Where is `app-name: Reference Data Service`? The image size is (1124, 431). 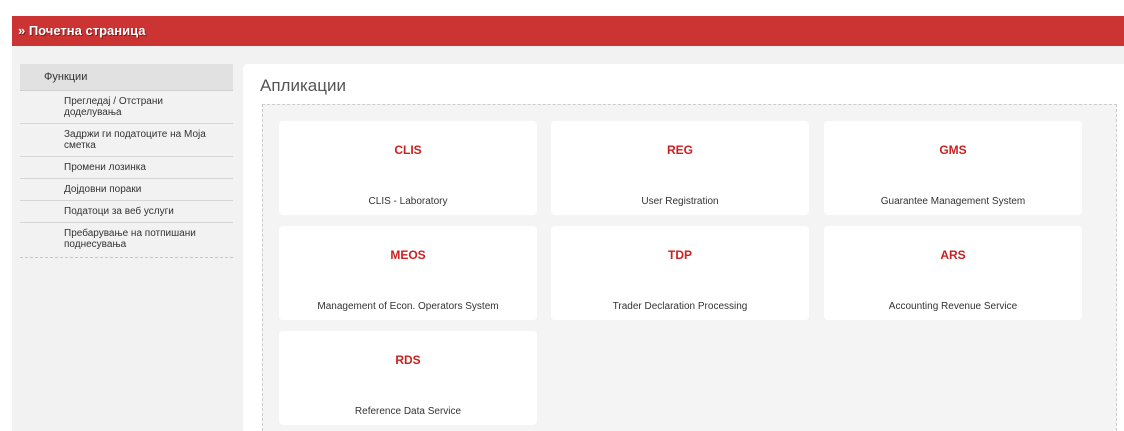 app-name: Reference Data Service is located at coordinates (408, 411).